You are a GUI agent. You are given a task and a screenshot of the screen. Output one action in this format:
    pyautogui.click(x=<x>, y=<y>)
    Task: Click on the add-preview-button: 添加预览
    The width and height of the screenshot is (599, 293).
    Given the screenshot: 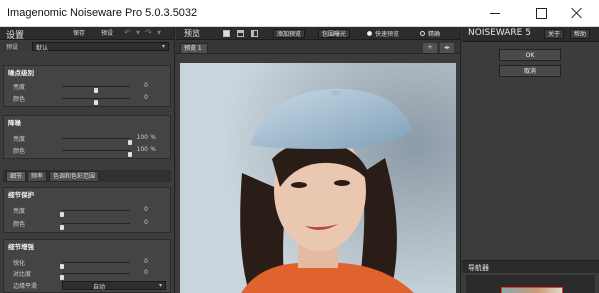 What is the action you would take?
    pyautogui.click(x=289, y=33)
    